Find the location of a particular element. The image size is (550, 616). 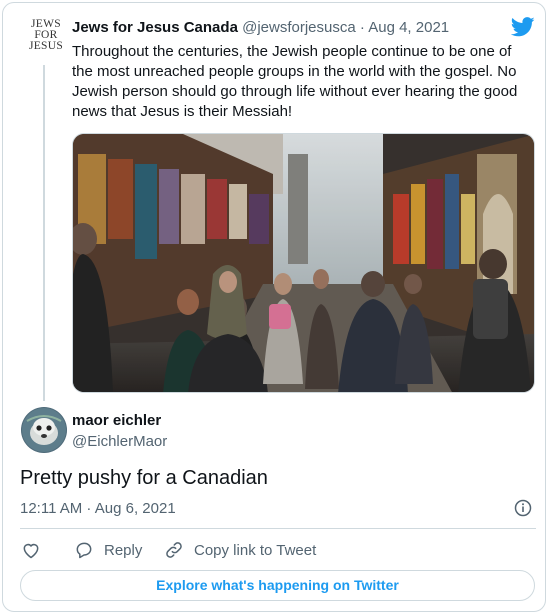

avatar-image is located at coordinates (44, 430).